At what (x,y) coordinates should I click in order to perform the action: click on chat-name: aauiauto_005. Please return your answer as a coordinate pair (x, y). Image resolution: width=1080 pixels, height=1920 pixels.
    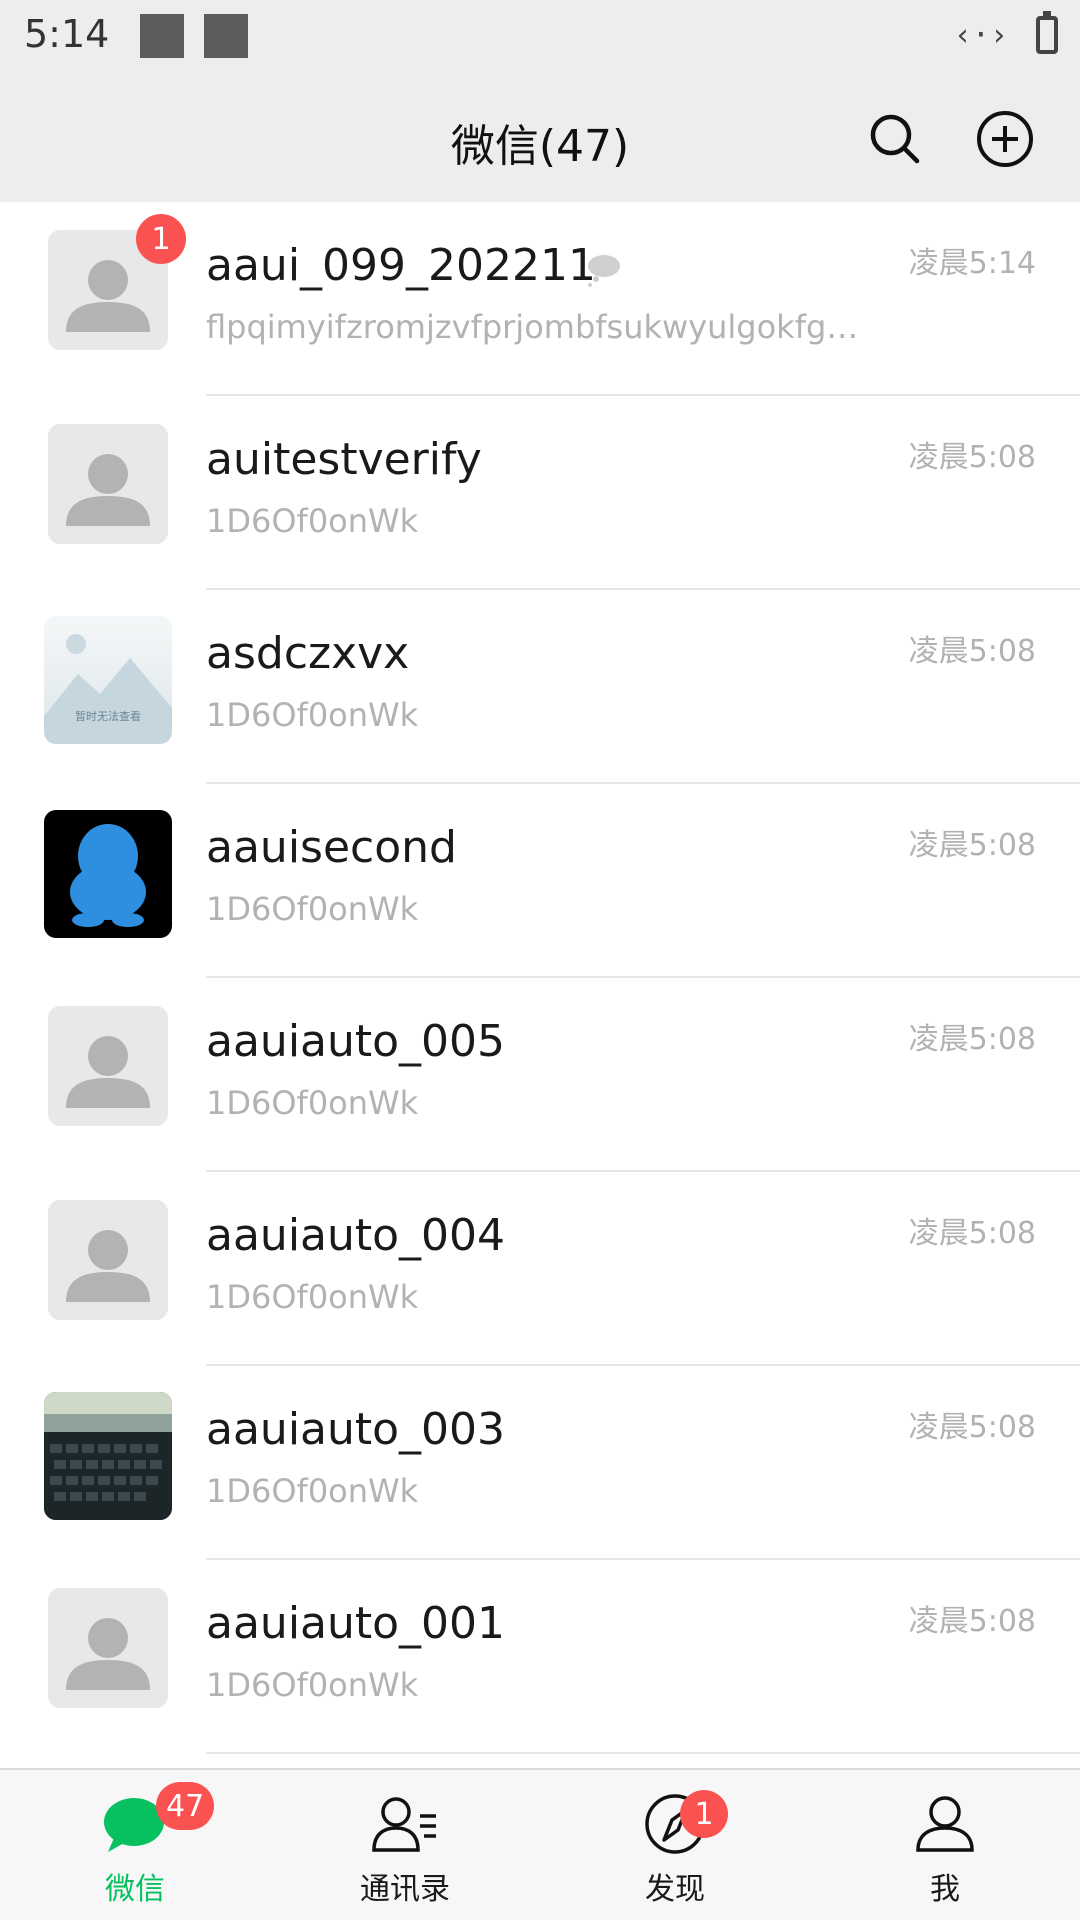
    Looking at the image, I should click on (356, 1041).